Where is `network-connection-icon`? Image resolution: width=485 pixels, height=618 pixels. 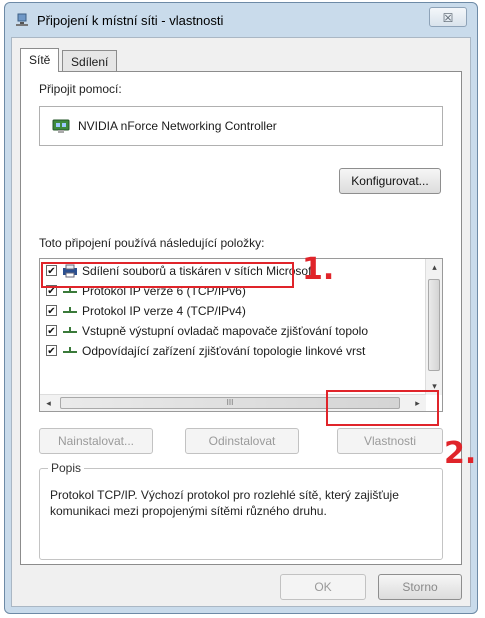
network-connection-icon is located at coordinates (22, 19).